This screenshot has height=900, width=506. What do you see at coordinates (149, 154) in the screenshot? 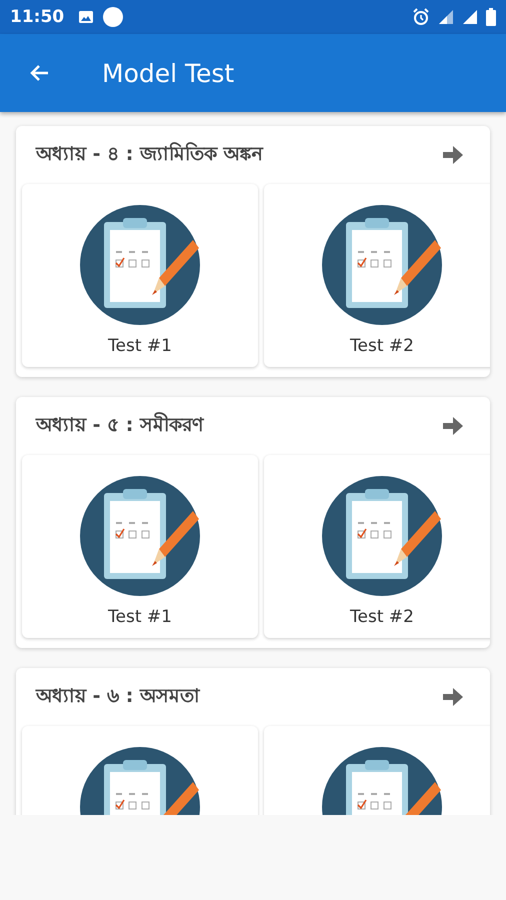
I see `chapter-title: অধ্যায় - ৪ : জ্যামিতিক অঙ্কন` at bounding box center [149, 154].